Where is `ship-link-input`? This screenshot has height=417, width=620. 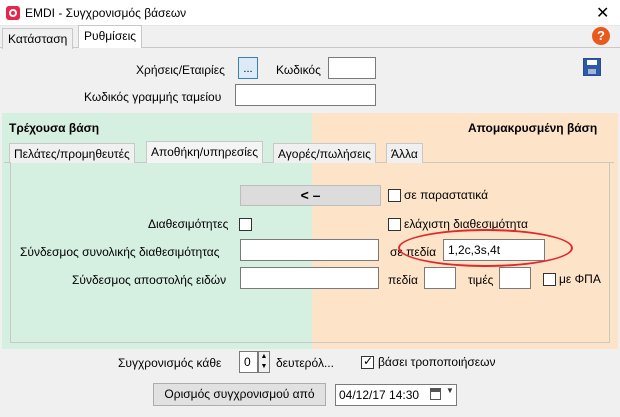
ship-link-input is located at coordinates (309, 278).